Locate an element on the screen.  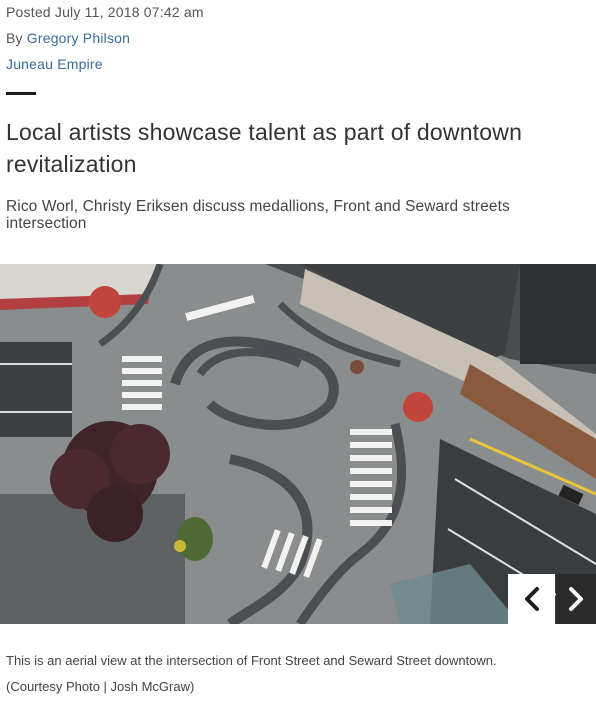
chevron-right-icon is located at coordinates (576, 599).